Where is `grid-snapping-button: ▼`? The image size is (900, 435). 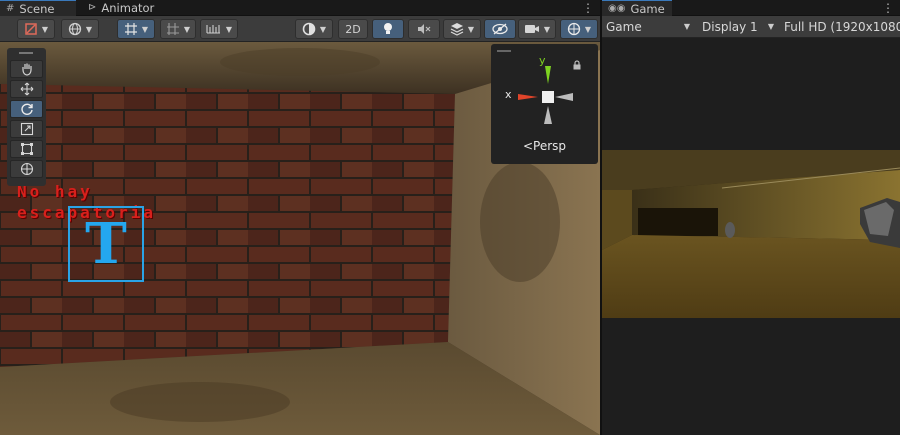
grid-snapping-button: ▼ is located at coordinates (136, 29).